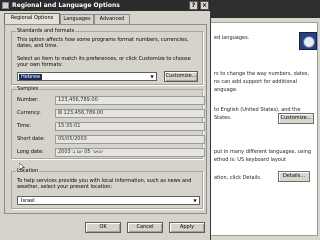 Image resolution: width=320 pixels, height=240 pixels. I want to click on standards-group-title: Standards and formats, so click(46, 31).